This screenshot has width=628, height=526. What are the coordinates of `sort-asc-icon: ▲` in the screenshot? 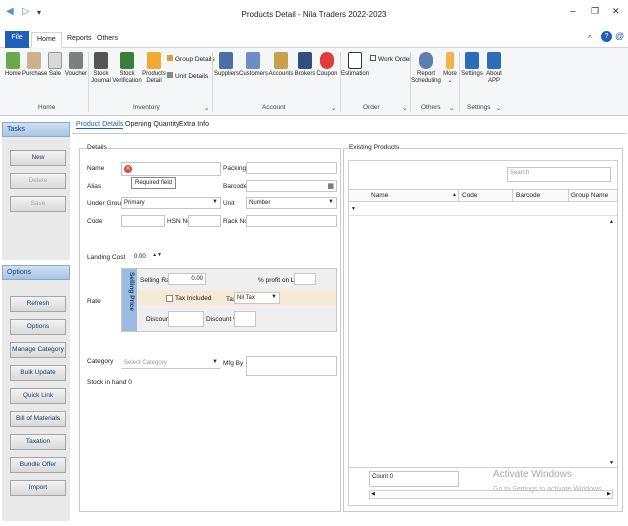 It's located at (454, 195).